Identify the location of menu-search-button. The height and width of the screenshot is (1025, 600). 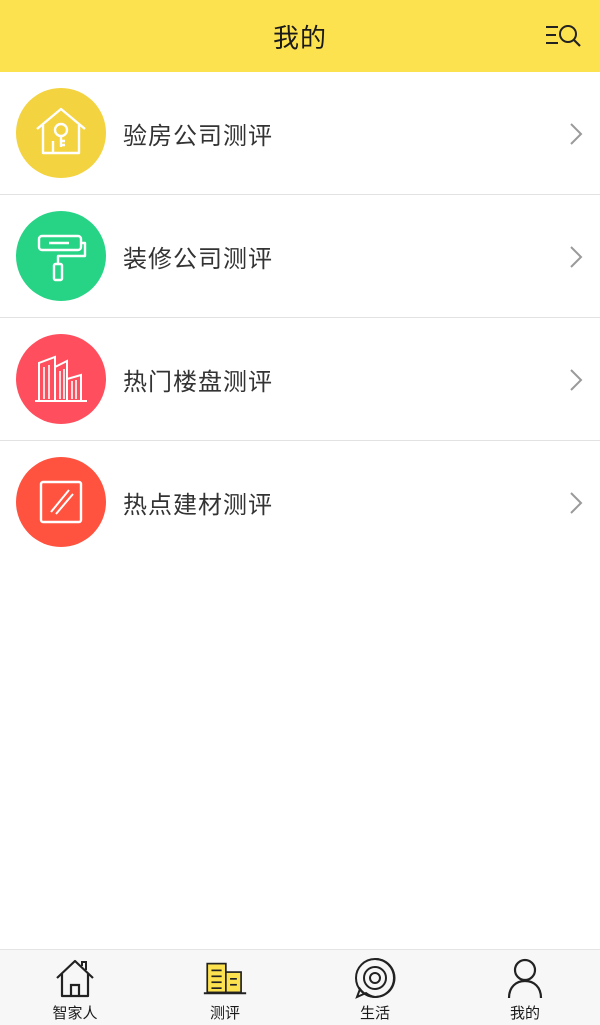
(563, 36).